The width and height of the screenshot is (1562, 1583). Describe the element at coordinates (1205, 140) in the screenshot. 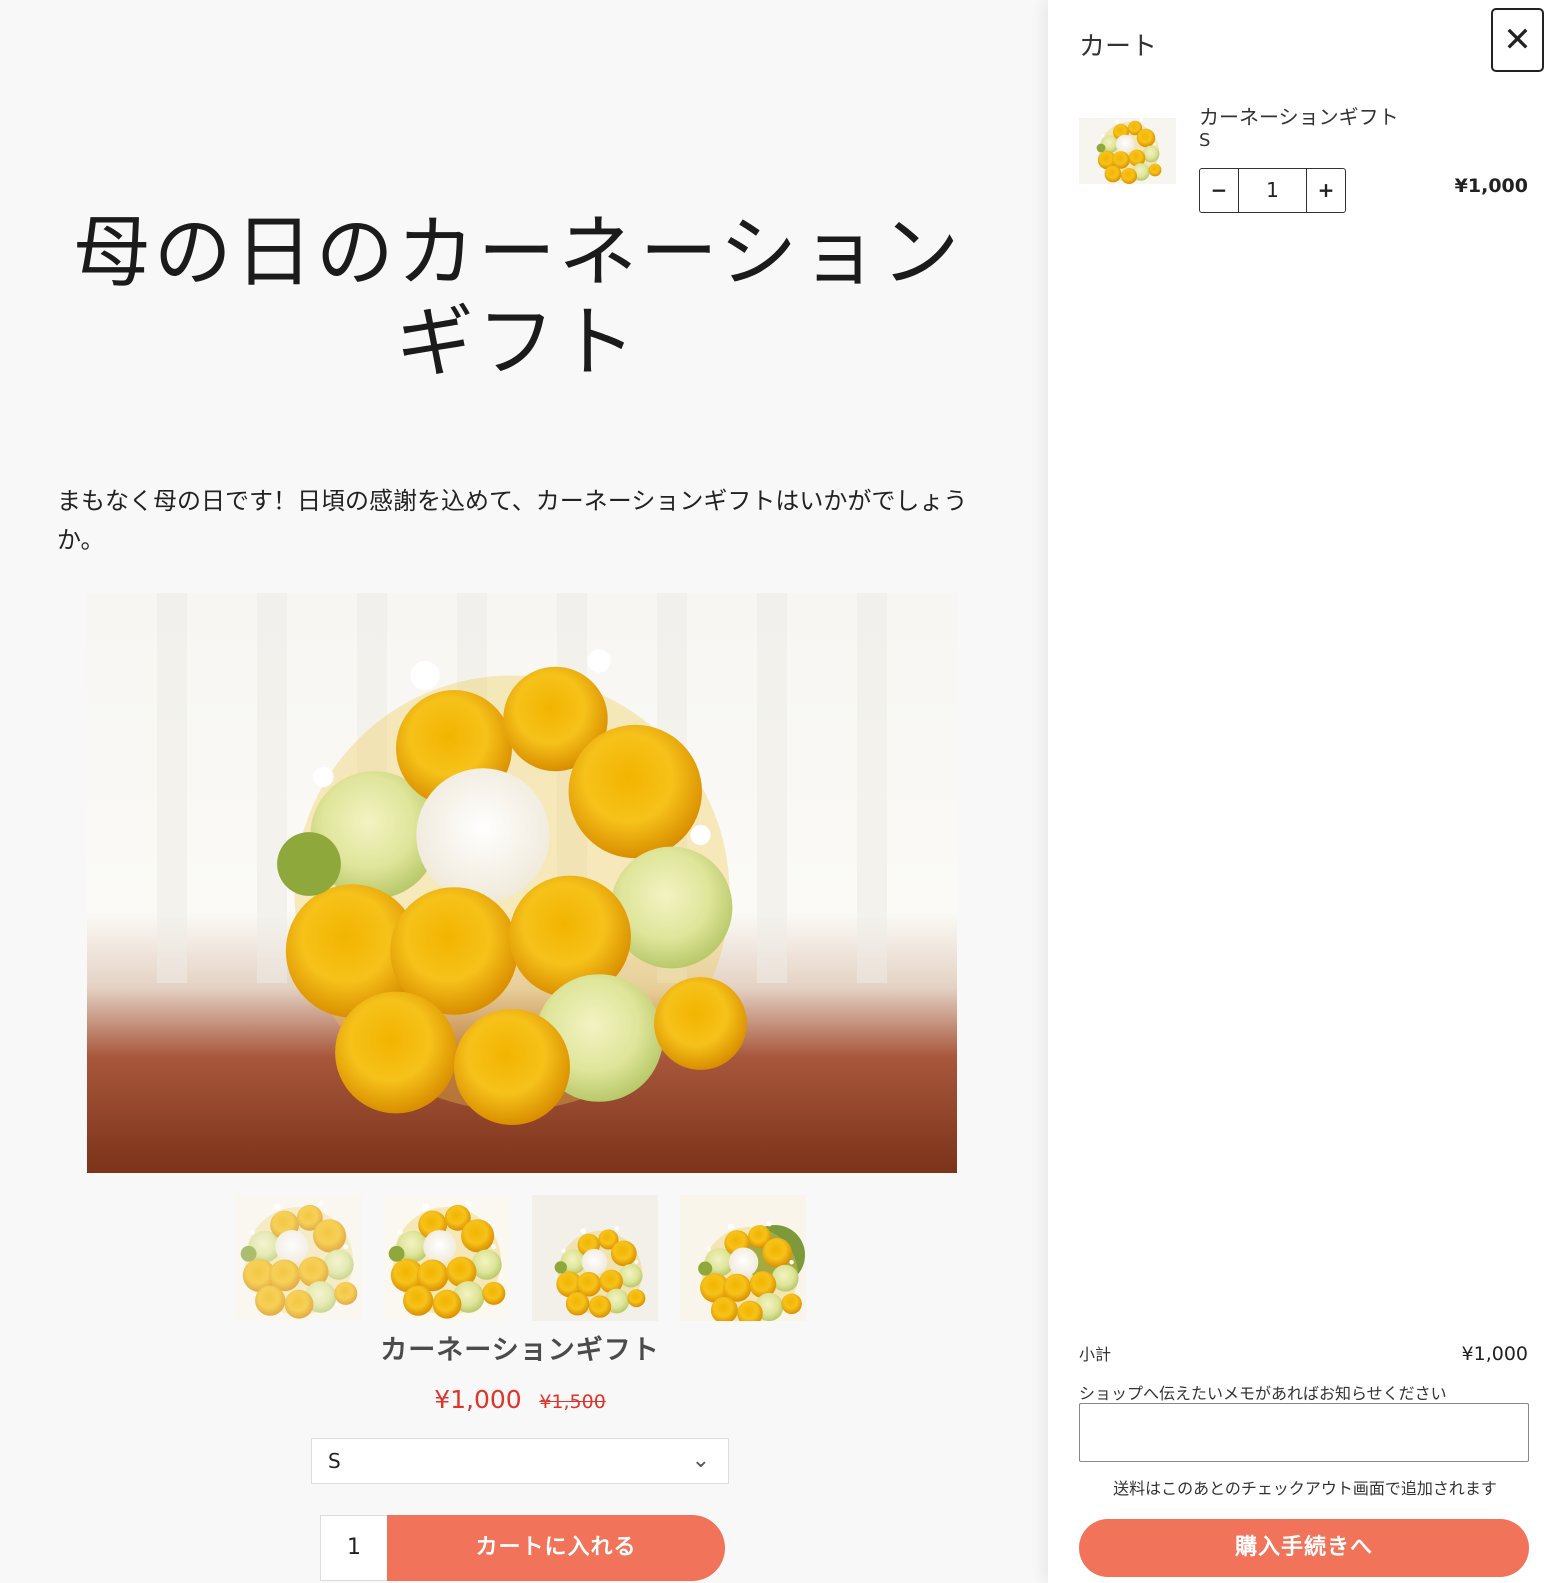

I see `cart-item-variant: S` at that location.